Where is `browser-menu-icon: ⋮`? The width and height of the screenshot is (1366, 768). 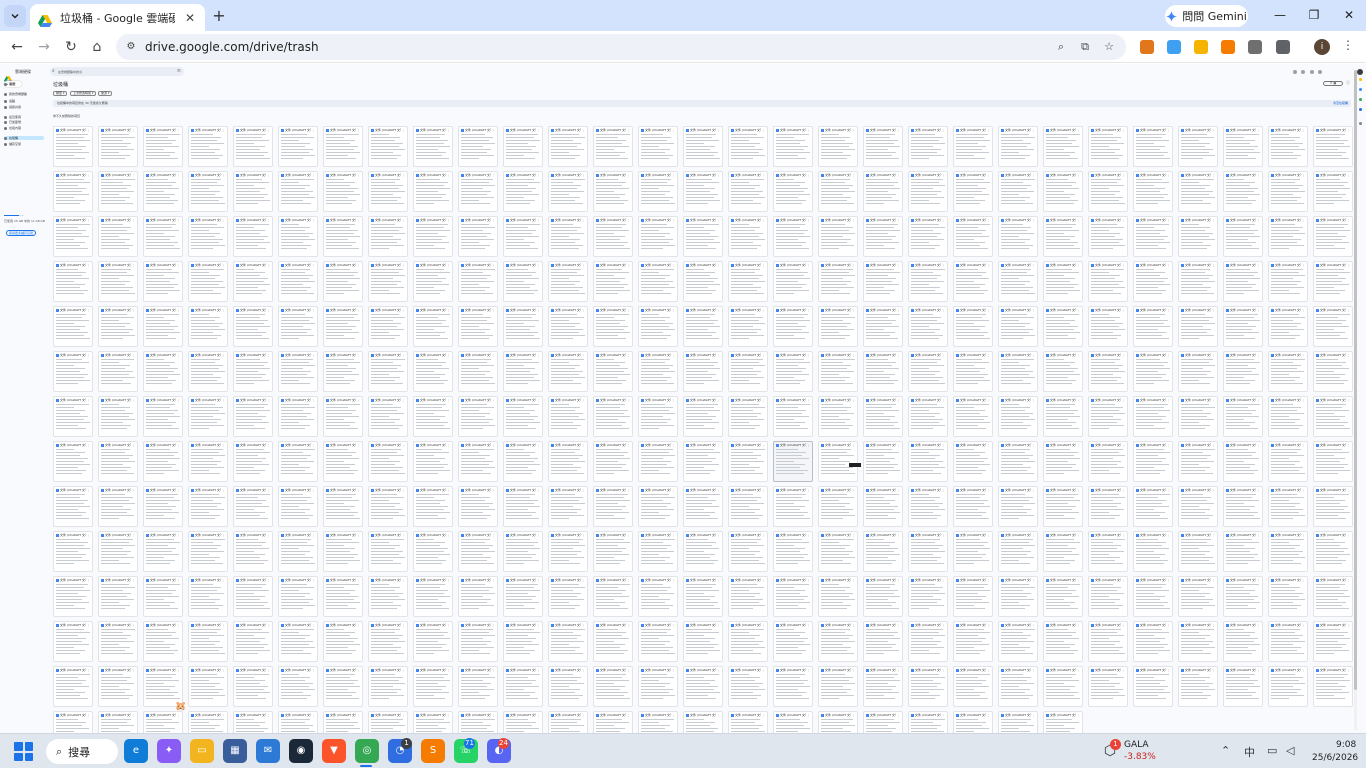
browser-menu-icon: ⋮ is located at coordinates (1348, 45).